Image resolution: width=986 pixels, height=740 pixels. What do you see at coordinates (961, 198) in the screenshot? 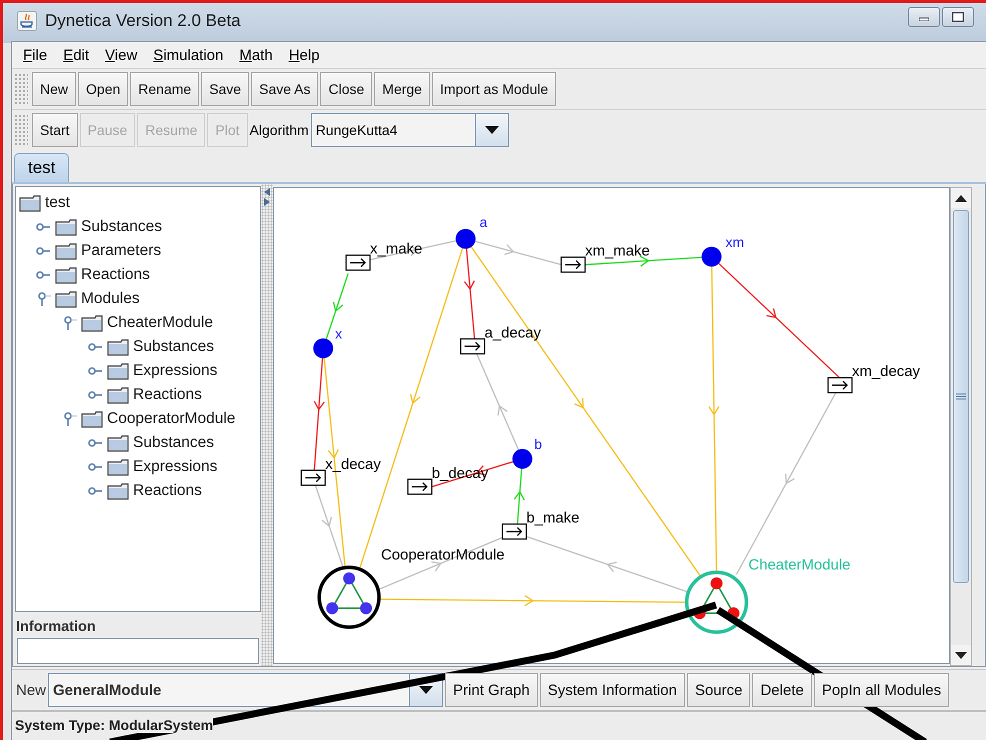
I see `scroll-up-icon` at bounding box center [961, 198].